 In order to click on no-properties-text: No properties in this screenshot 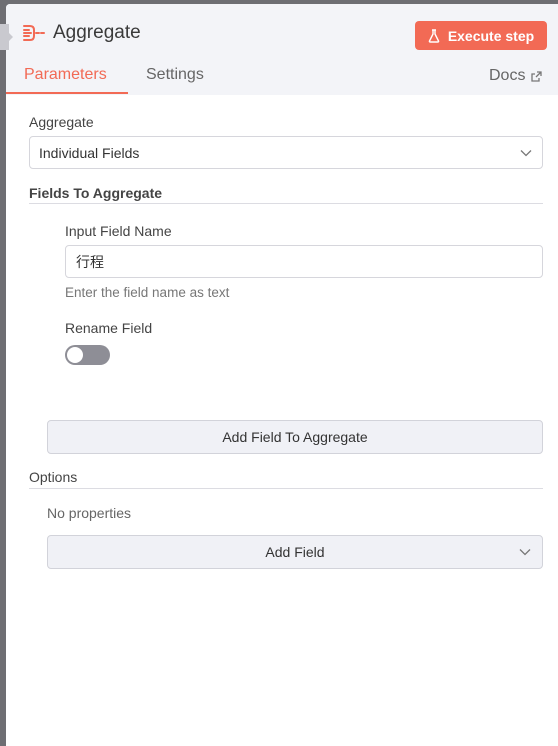, I will do `click(89, 513)`.